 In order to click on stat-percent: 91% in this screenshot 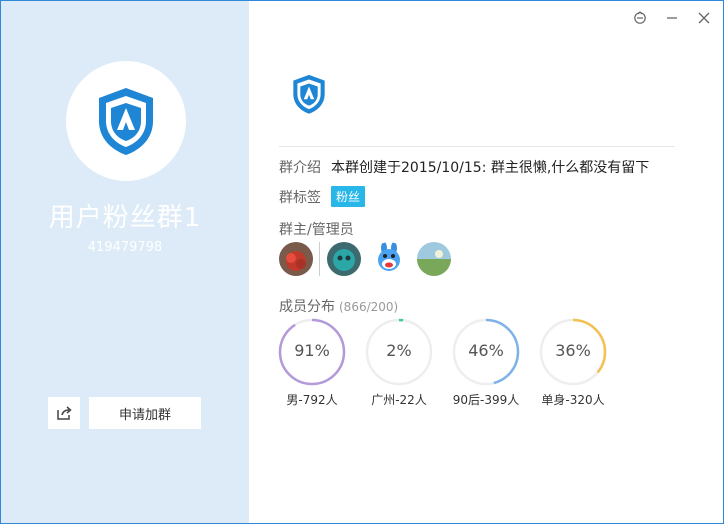, I will do `click(312, 350)`.